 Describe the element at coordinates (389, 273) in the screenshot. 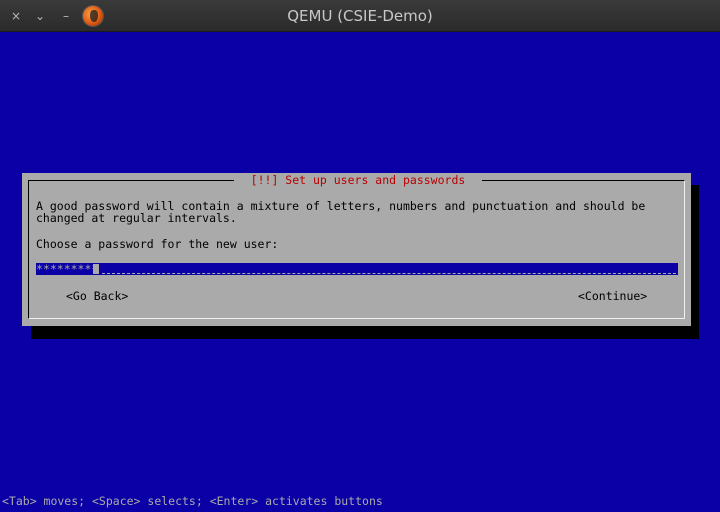

I see `field-fill-underscores` at that location.